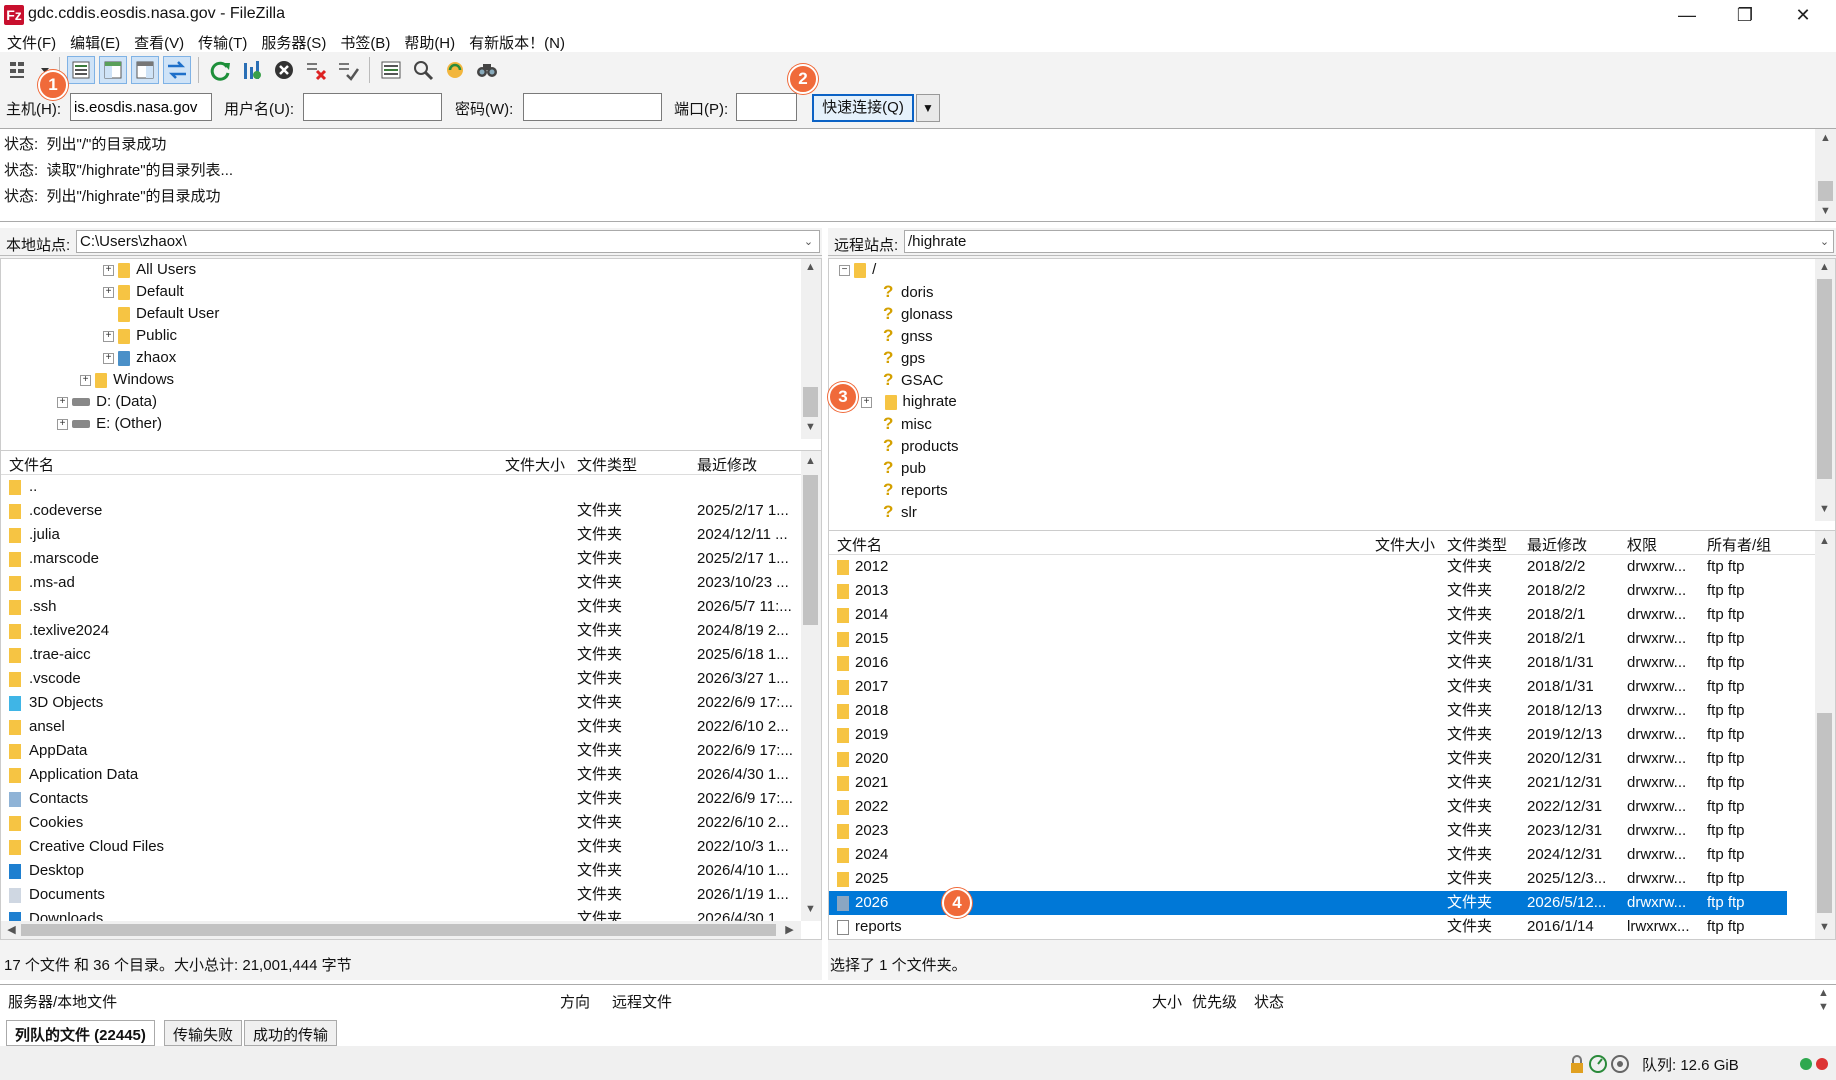  What do you see at coordinates (113, 70) in the screenshot?
I see `toggle-local-tree-icon` at bounding box center [113, 70].